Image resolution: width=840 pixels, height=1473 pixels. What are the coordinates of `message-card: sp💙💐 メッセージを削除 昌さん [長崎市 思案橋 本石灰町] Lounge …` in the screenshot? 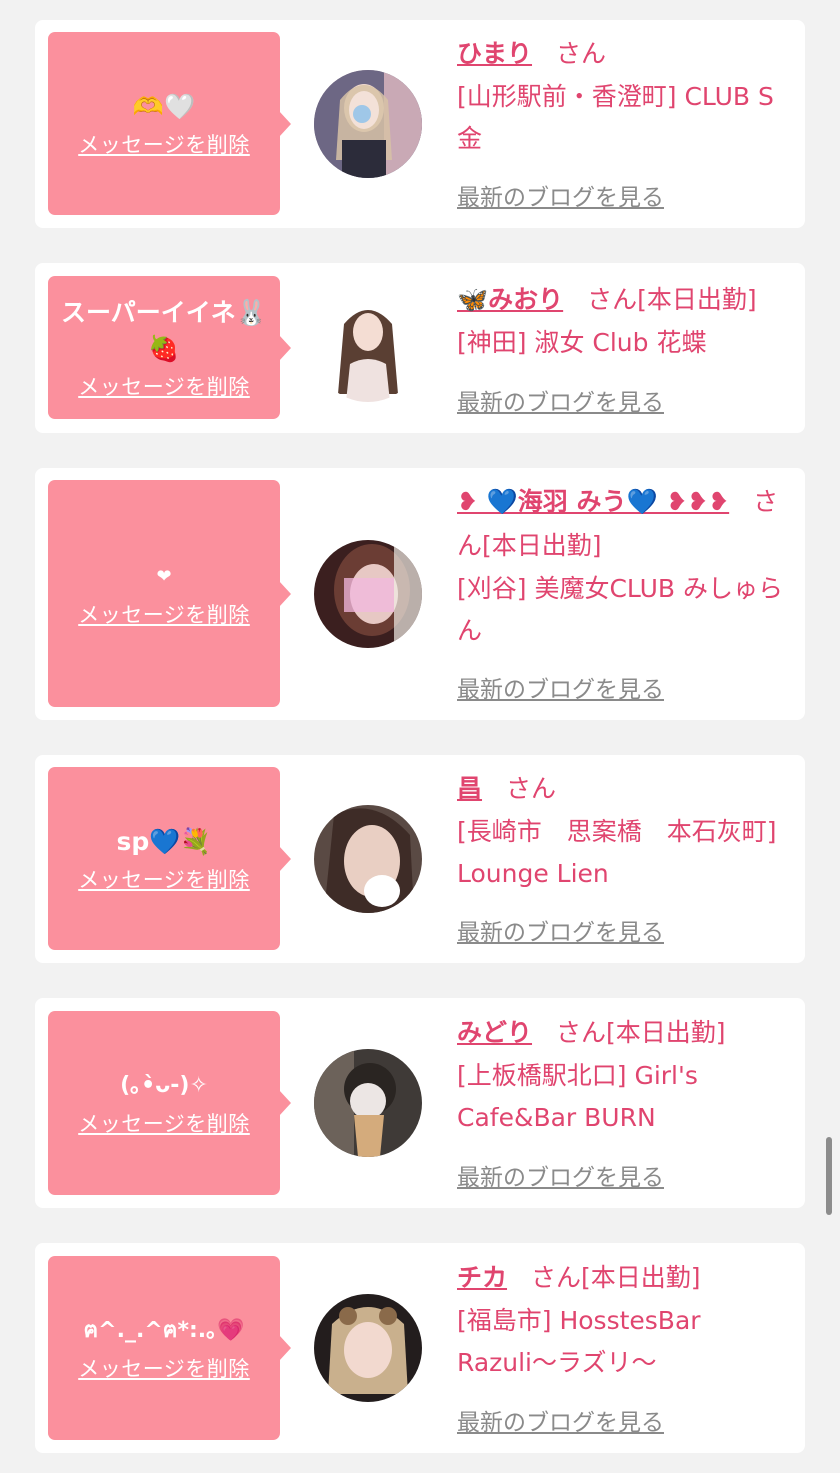 It's located at (420, 859).